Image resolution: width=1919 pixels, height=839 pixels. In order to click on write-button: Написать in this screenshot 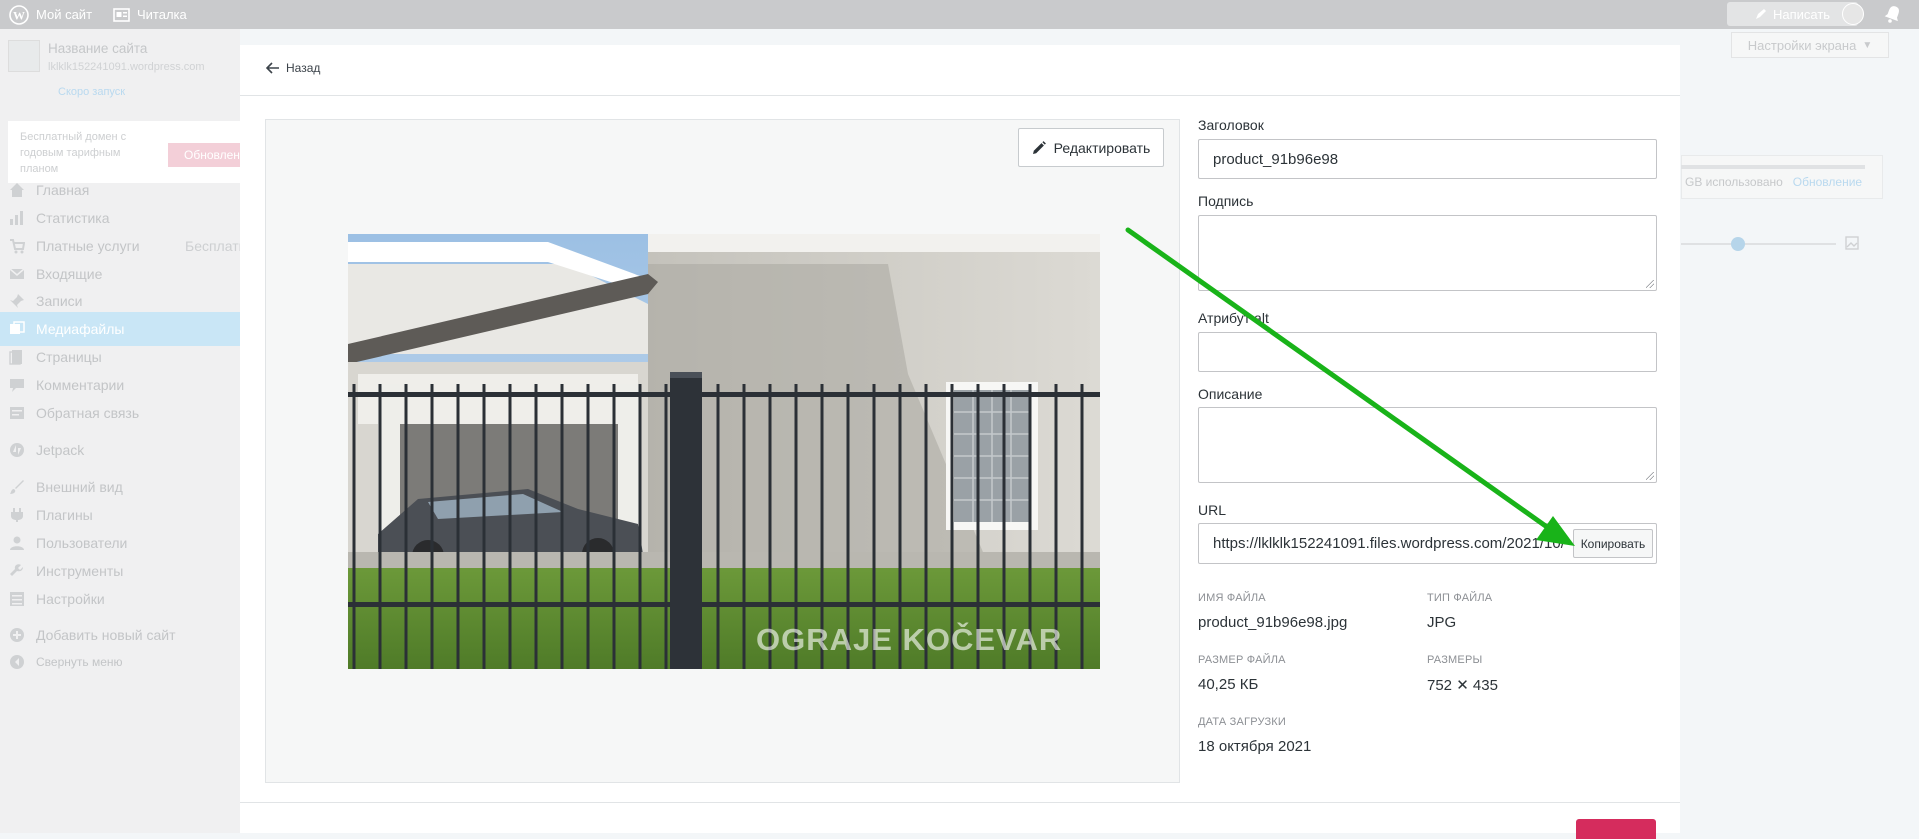, I will do `click(1792, 14)`.